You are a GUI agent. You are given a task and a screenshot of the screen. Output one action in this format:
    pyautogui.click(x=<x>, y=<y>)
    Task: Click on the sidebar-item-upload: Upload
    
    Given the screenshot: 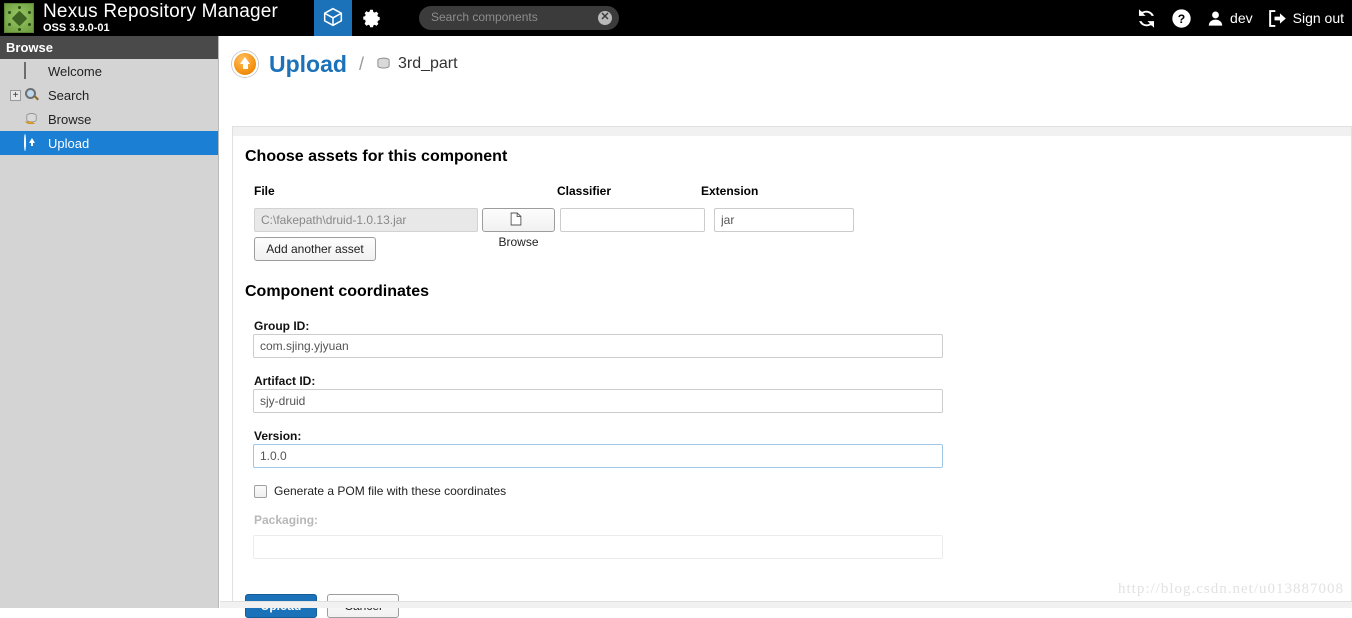 What is the action you would take?
    pyautogui.click(x=109, y=143)
    